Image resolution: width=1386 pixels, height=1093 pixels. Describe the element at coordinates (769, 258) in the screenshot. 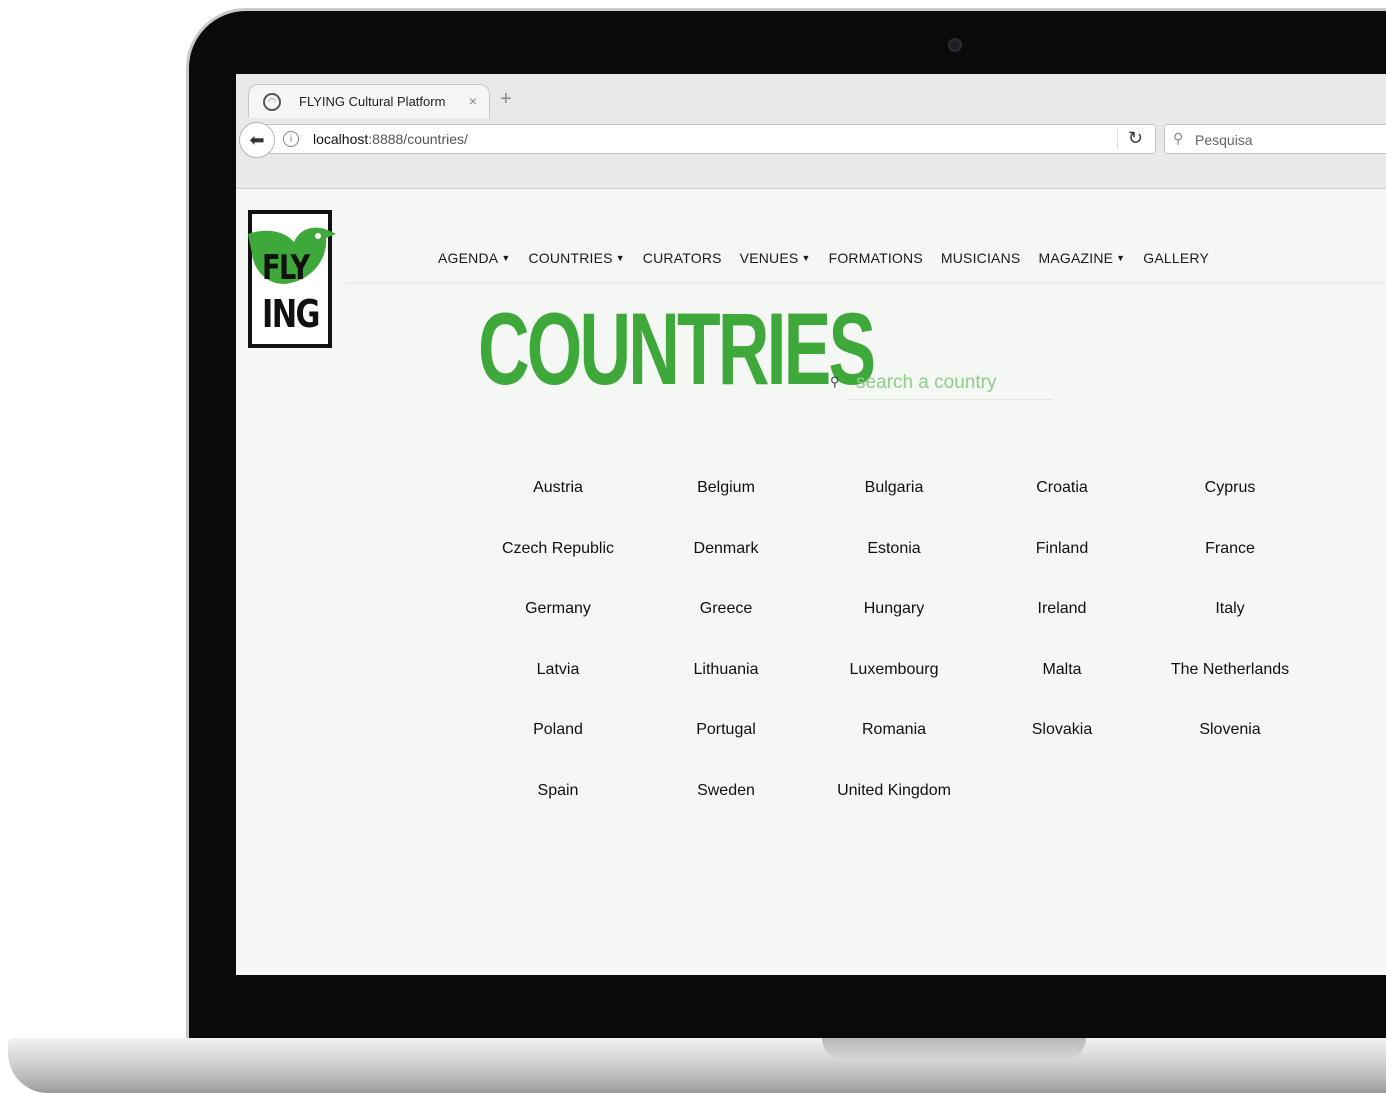

I see `nav-label: VENUES` at that location.